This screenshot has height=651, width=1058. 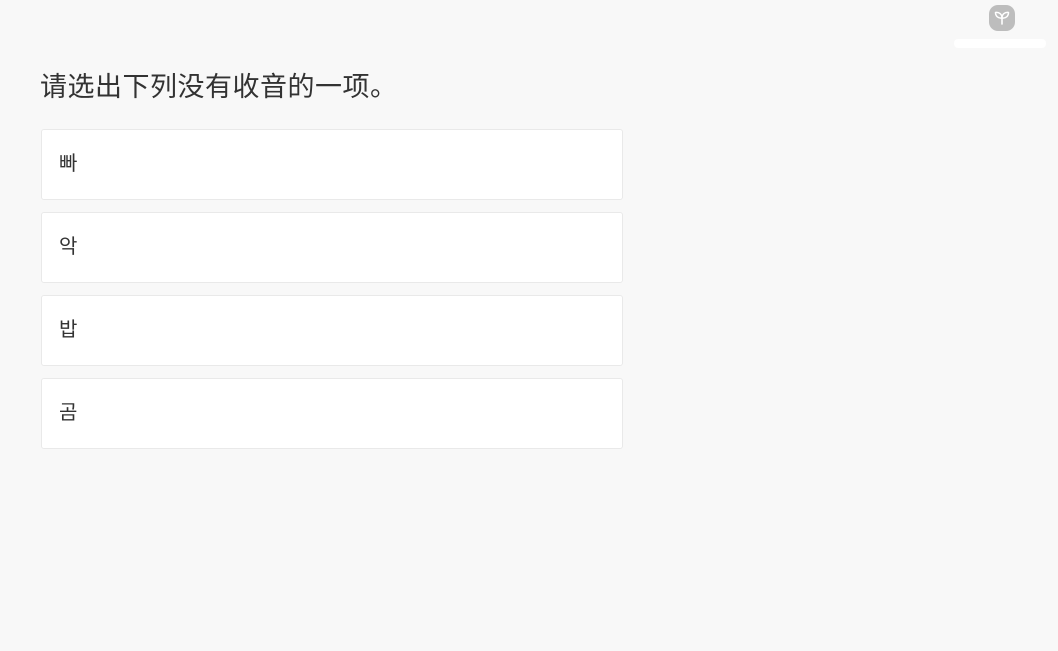 I want to click on leaf-sprout-glyph, so click(x=1002, y=18).